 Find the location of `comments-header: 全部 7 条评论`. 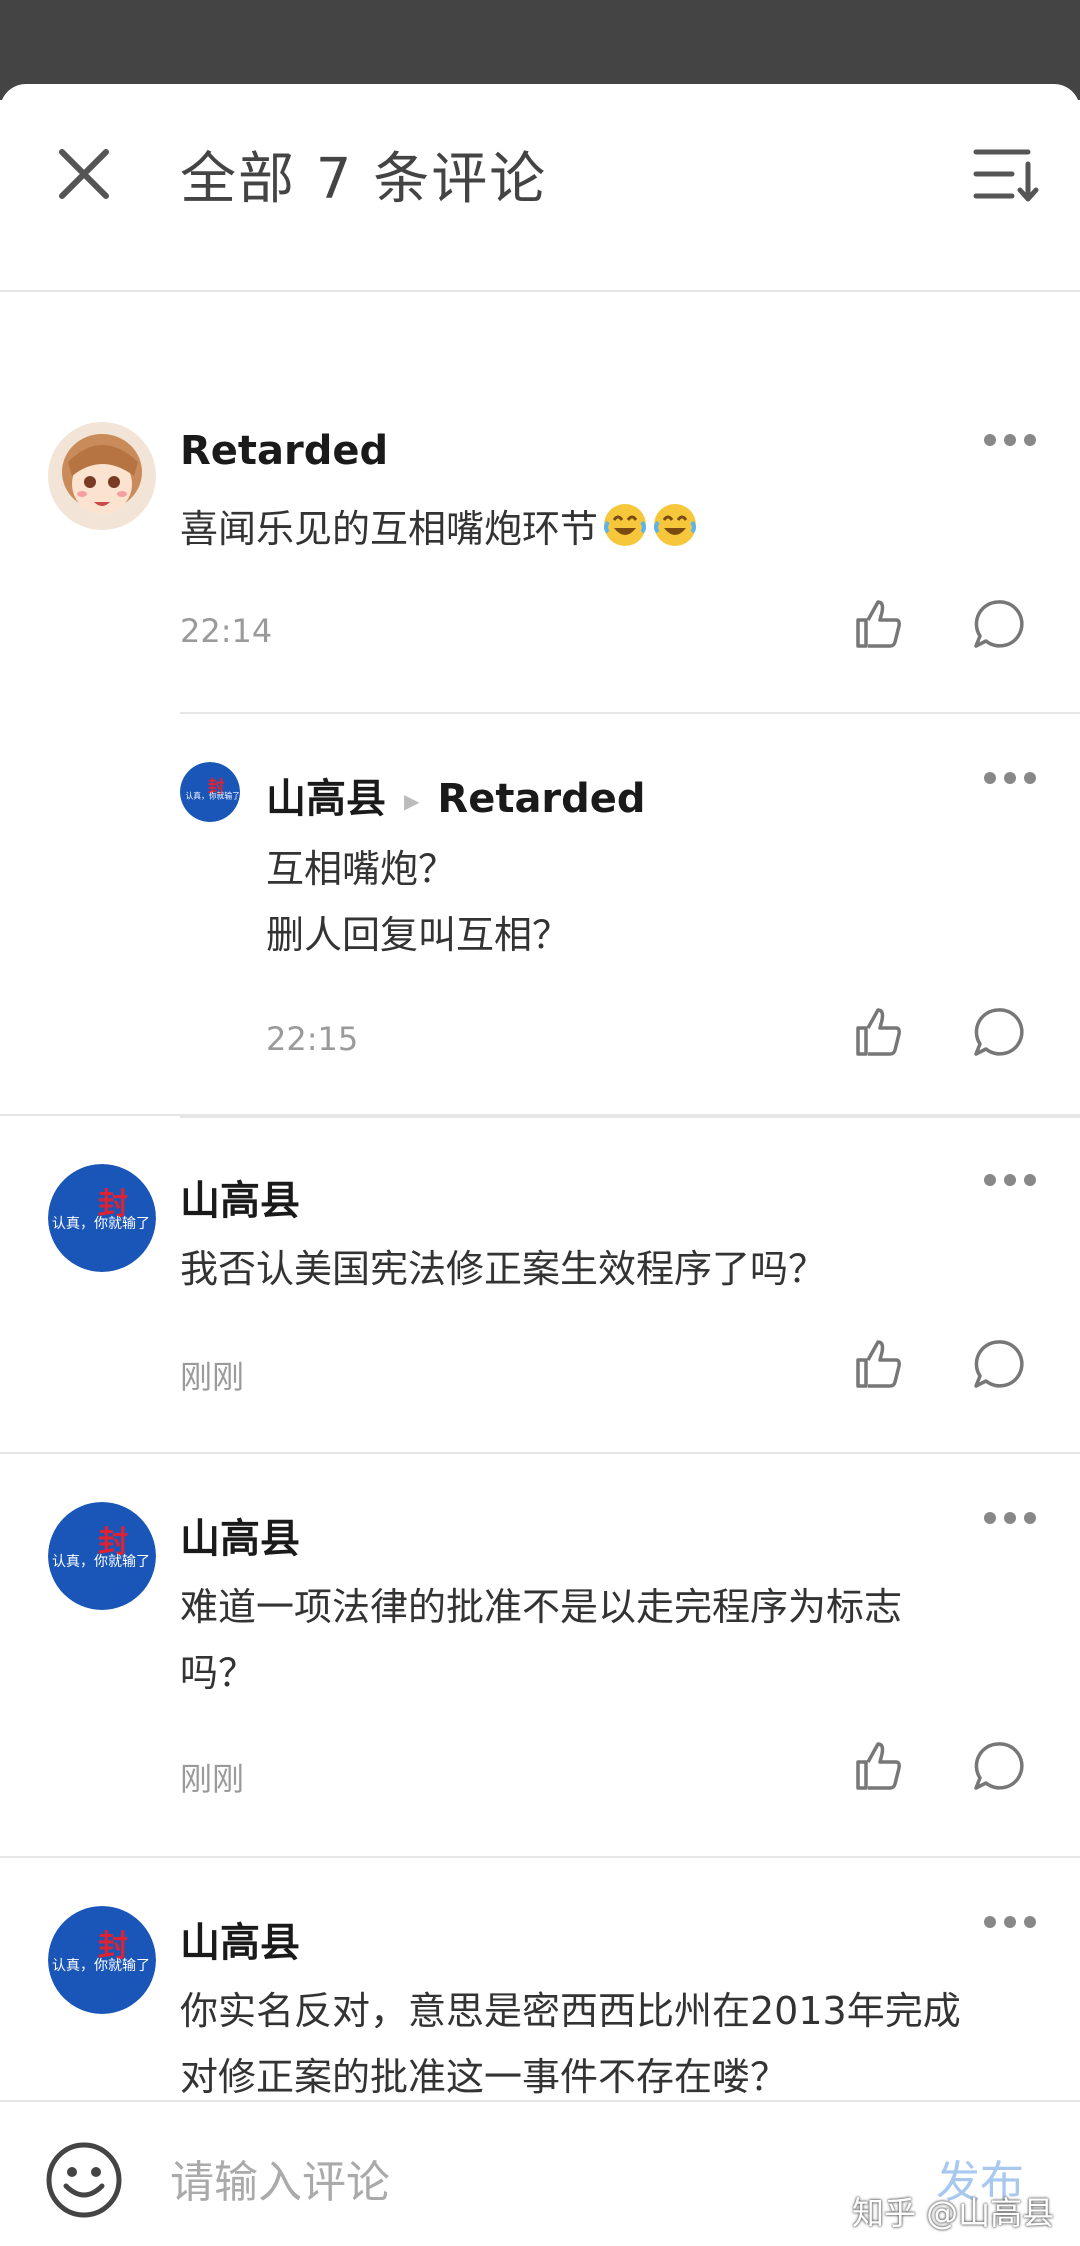

comments-header: 全部 7 条评论 is located at coordinates (540, 188).